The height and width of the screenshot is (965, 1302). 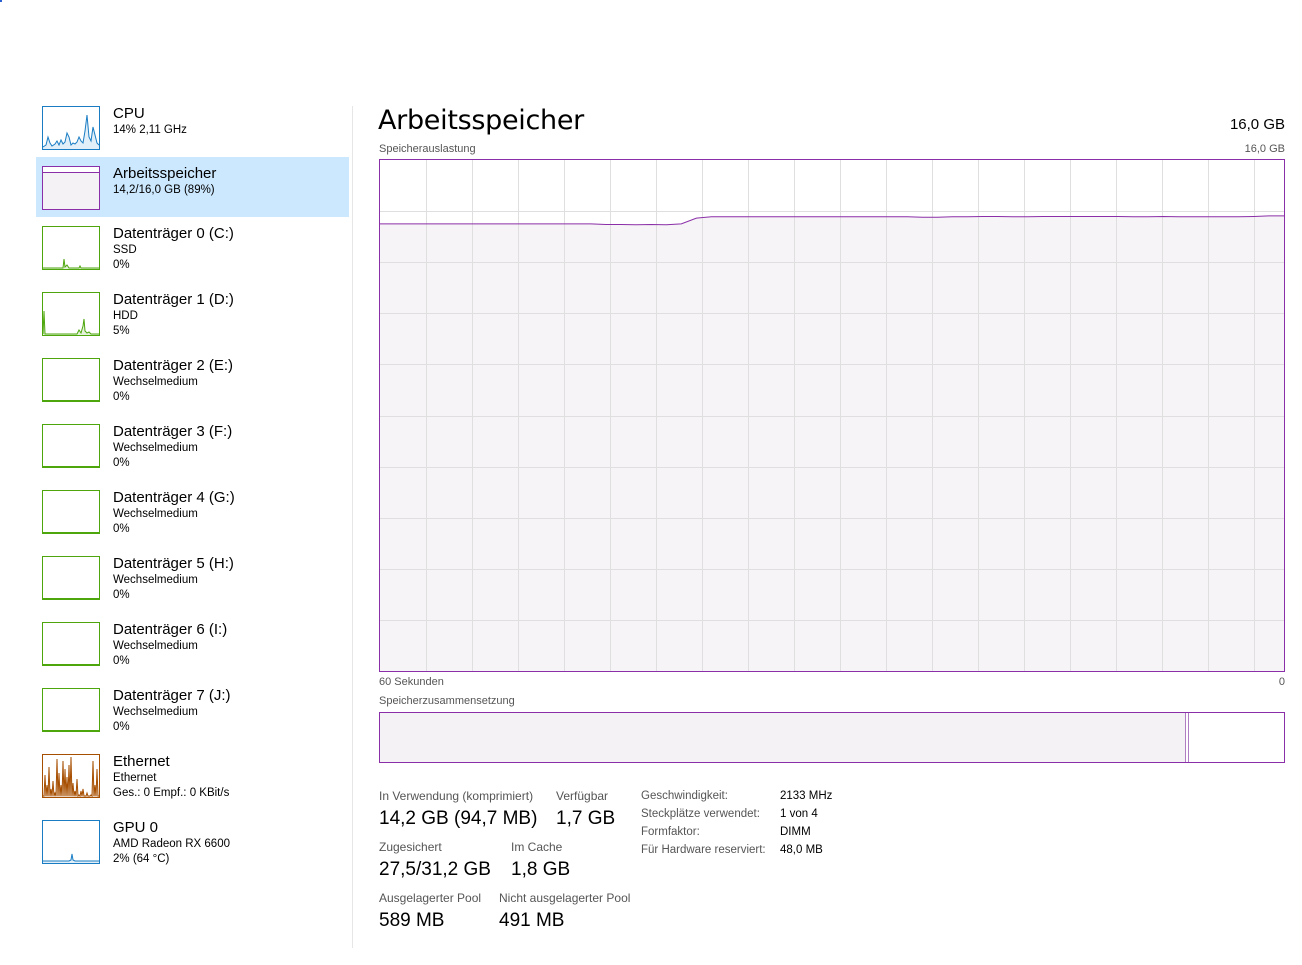 I want to click on sidebar-item-disk-2: Datenträger 2 (E:) Wechselmedium 0%, so click(x=192, y=385).